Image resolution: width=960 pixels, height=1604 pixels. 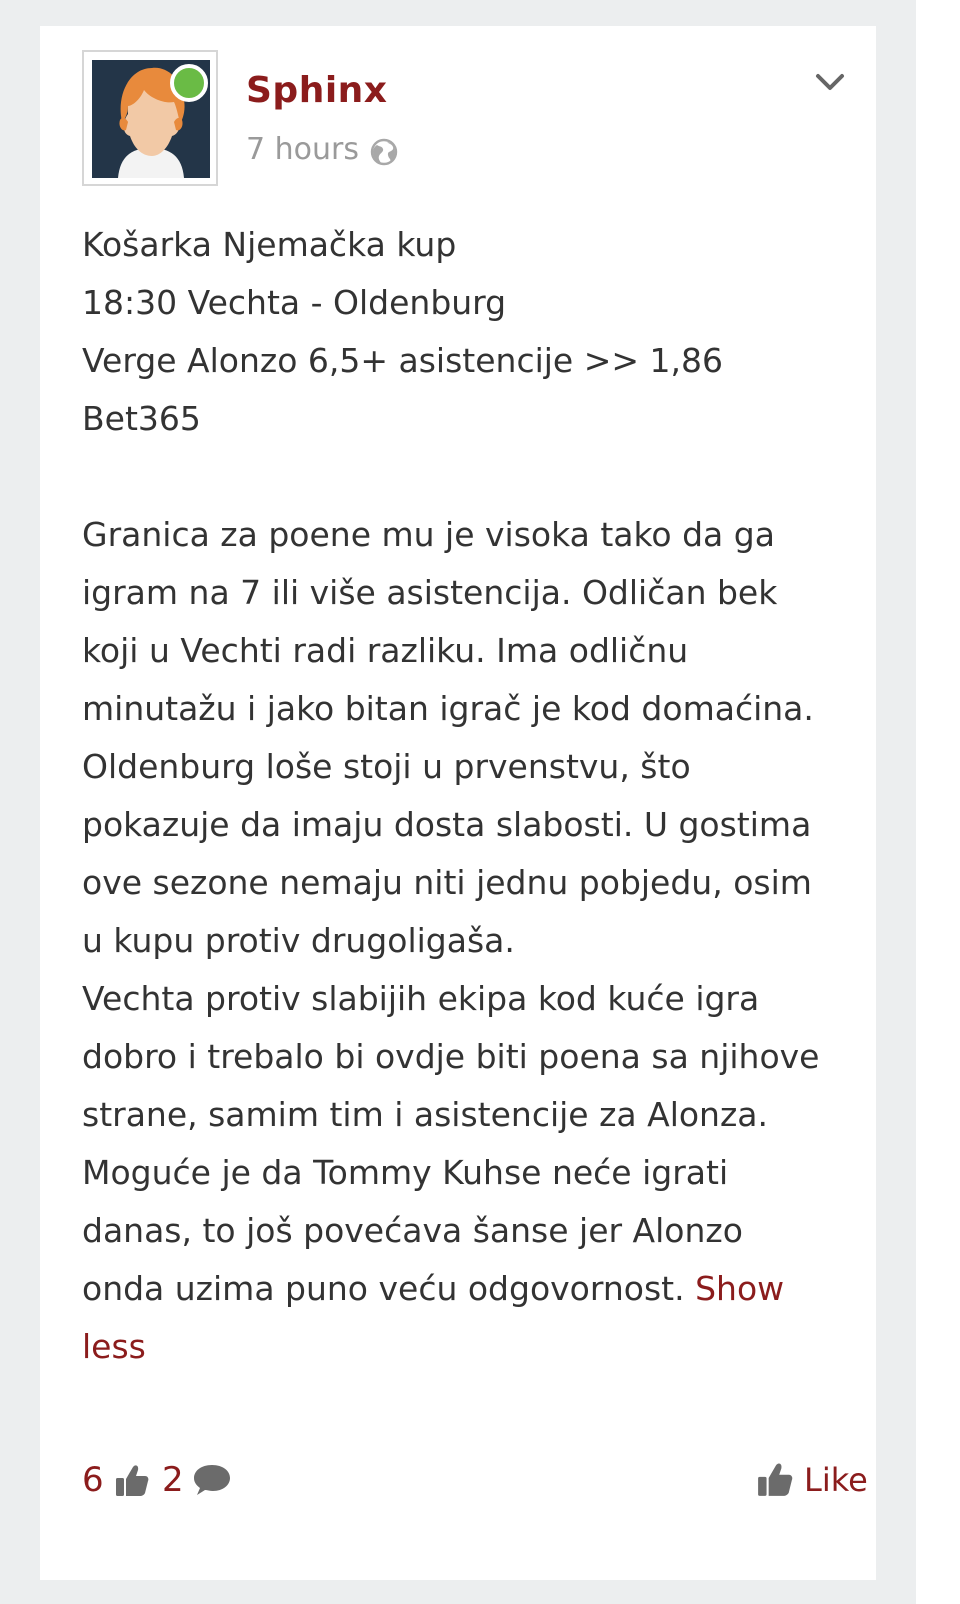 I want to click on post-footer: 6 2 Like, so click(x=475, y=1480).